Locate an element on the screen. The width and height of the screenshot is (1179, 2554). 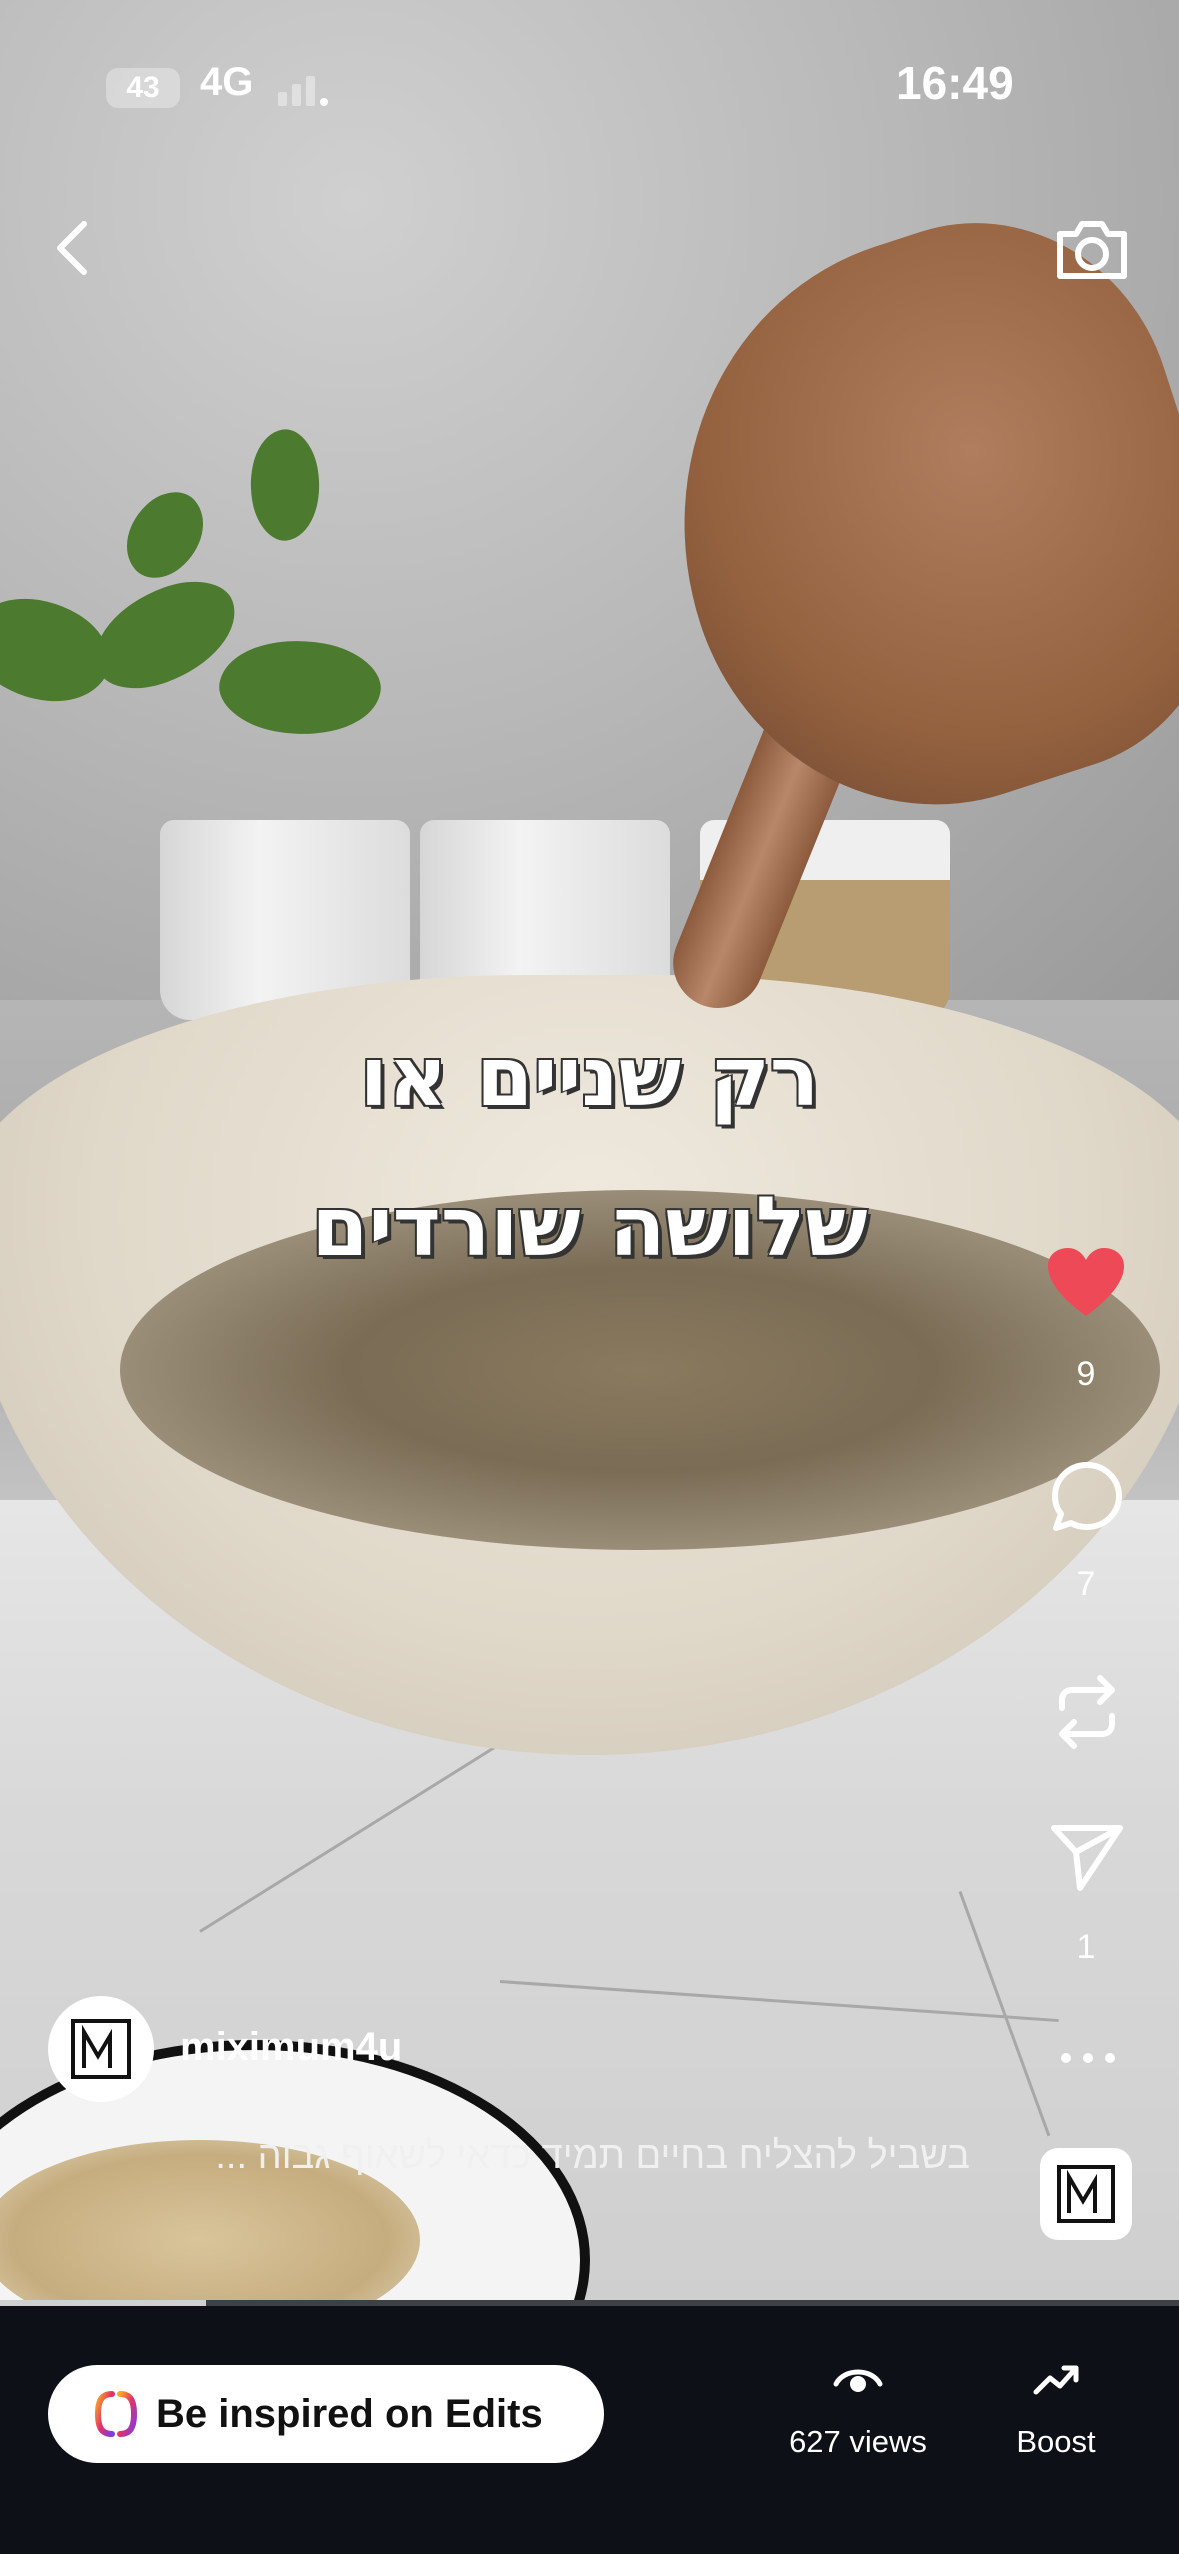
comment-count: 7 is located at coordinates (1086, 1584).